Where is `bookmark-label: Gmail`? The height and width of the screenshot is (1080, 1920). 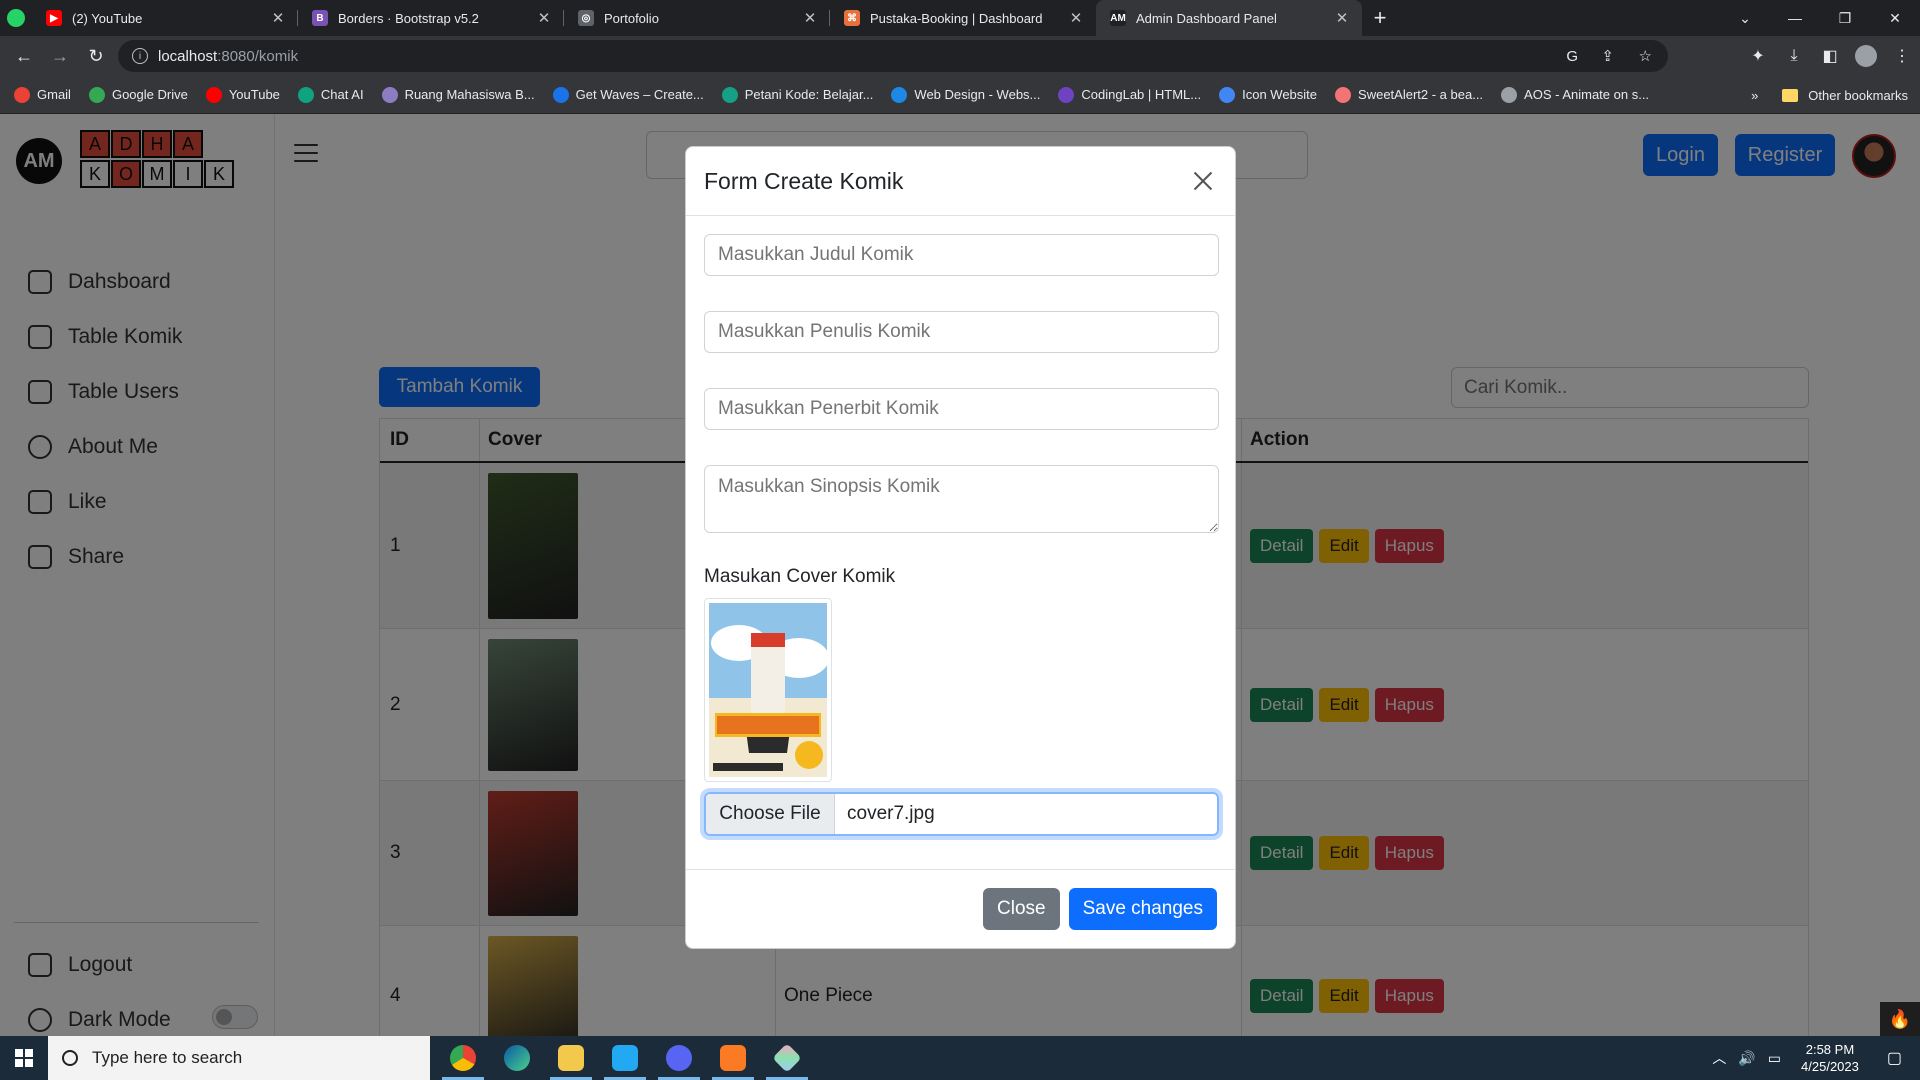 bookmark-label: Gmail is located at coordinates (54, 94).